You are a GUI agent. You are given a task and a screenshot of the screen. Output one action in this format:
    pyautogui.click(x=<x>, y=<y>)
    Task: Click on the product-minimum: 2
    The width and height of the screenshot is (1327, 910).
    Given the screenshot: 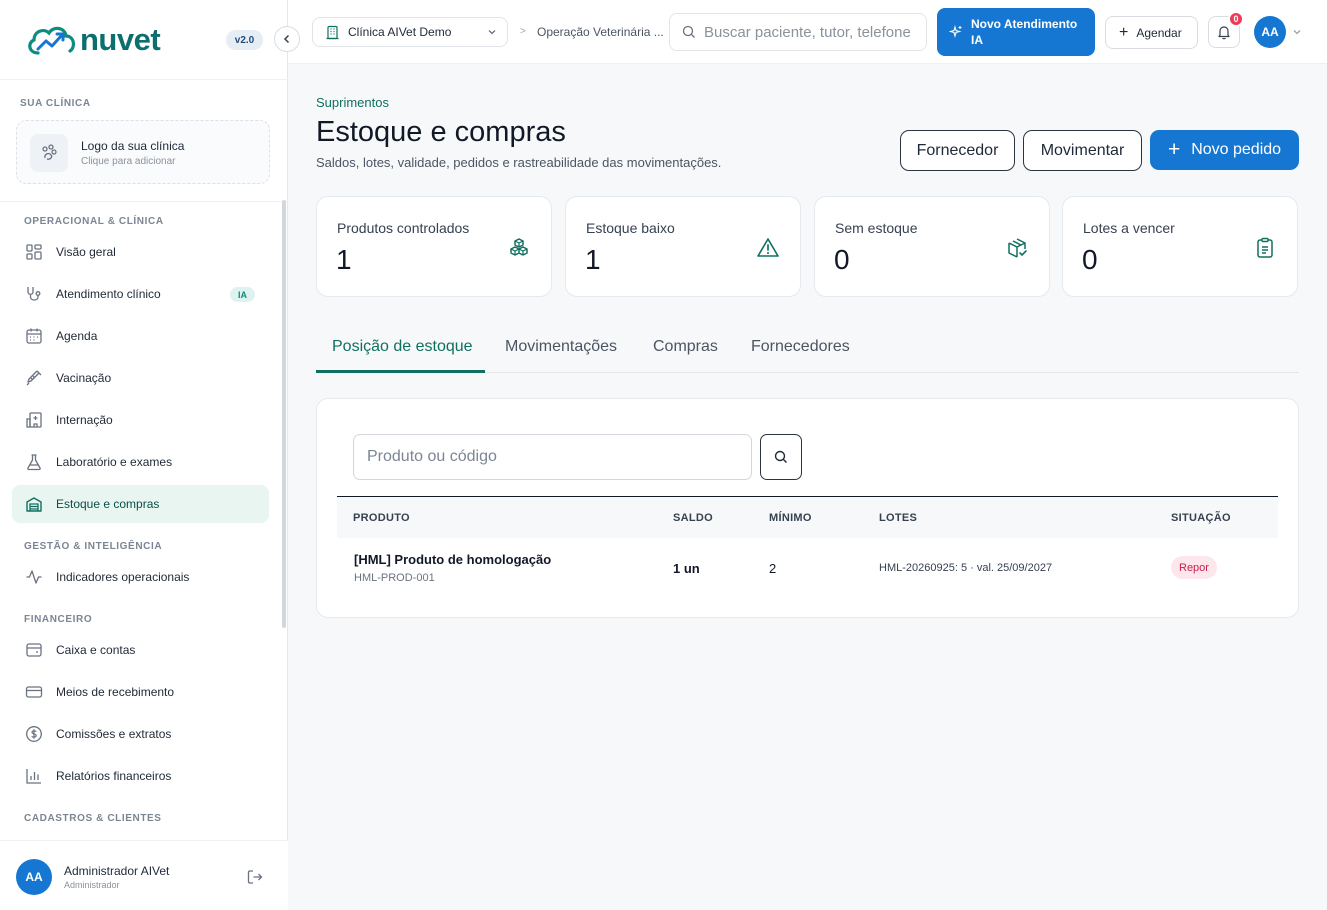 What is the action you would take?
    pyautogui.click(x=773, y=568)
    